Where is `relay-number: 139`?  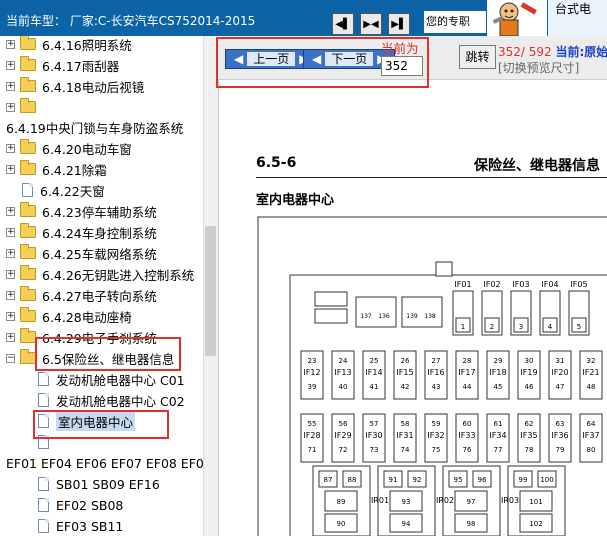
relay-number: 139 is located at coordinates (412, 316).